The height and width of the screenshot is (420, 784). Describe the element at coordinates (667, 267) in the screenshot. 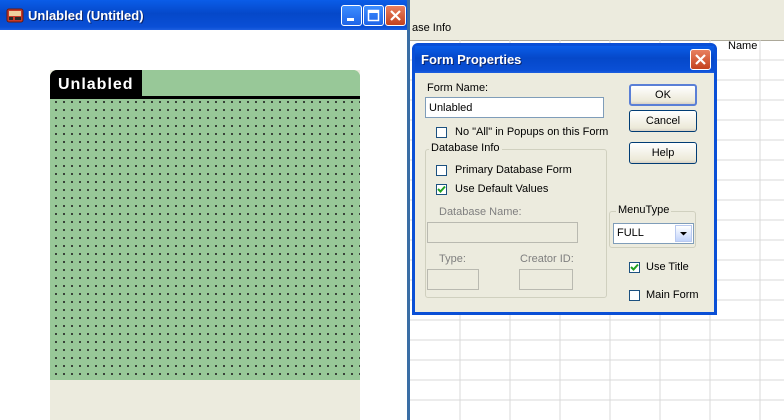

I see `use-title-label: Use Title` at that location.